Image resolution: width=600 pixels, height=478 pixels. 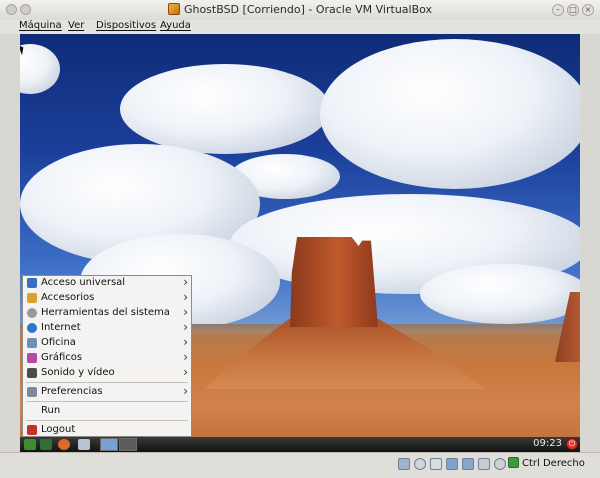 I want to click on menu-item-graficos: Gráficos ›, so click(x=107, y=358).